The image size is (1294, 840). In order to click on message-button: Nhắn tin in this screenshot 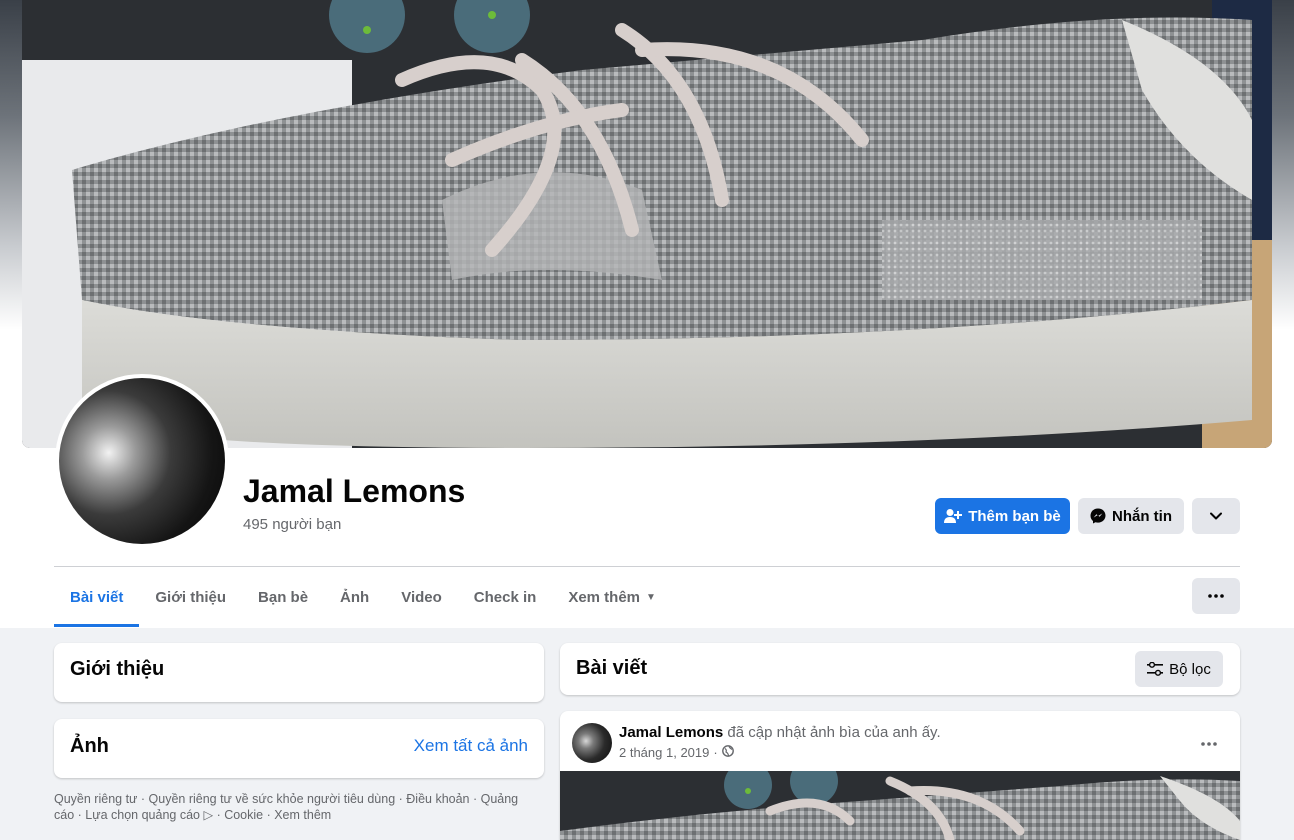, I will do `click(1131, 516)`.